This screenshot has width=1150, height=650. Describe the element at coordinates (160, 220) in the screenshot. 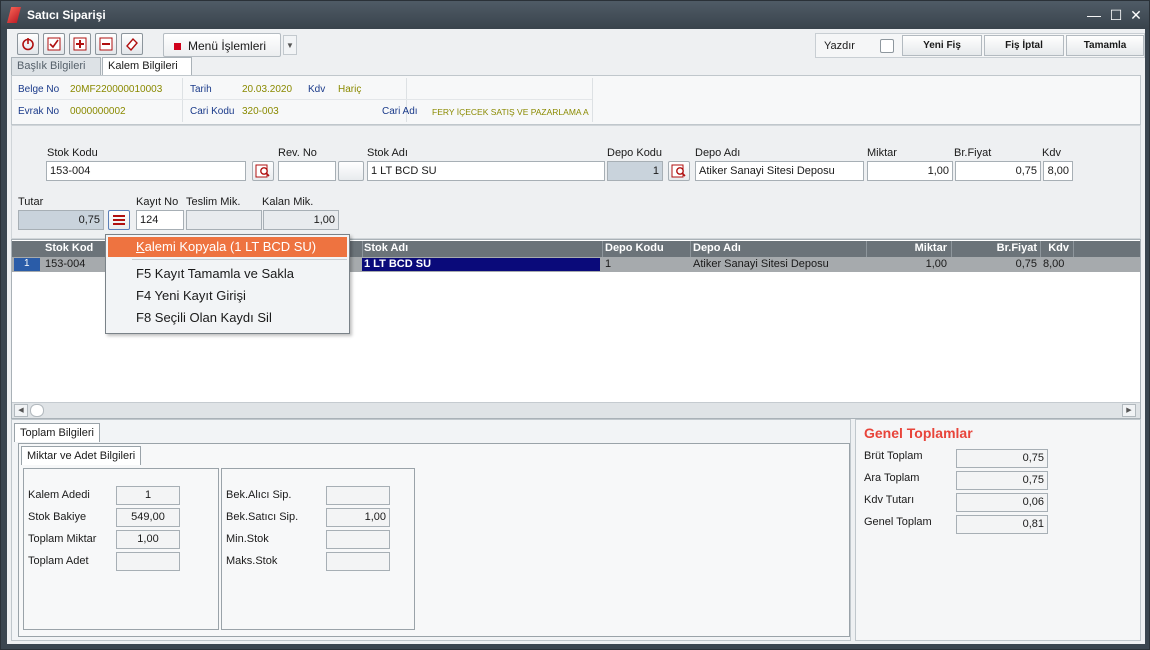

I see `kayit-no-field: 124` at that location.